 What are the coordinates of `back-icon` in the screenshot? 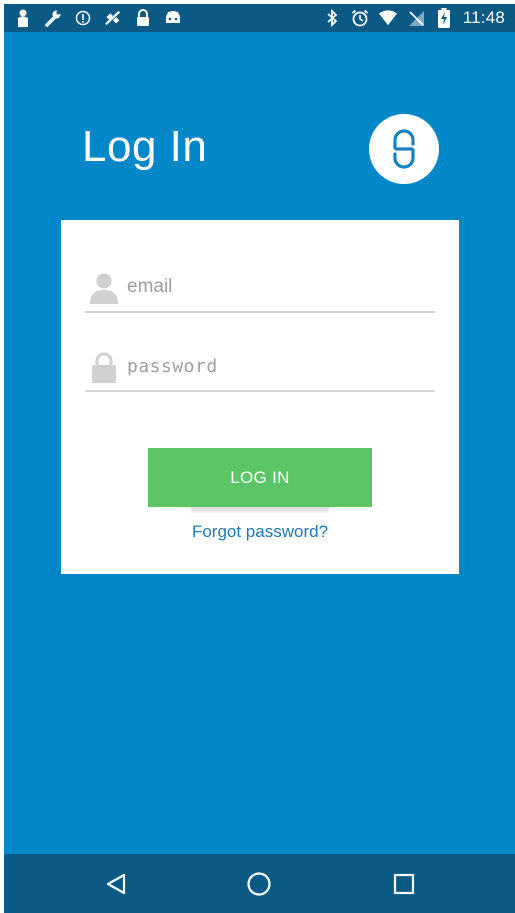 It's located at (116, 884).